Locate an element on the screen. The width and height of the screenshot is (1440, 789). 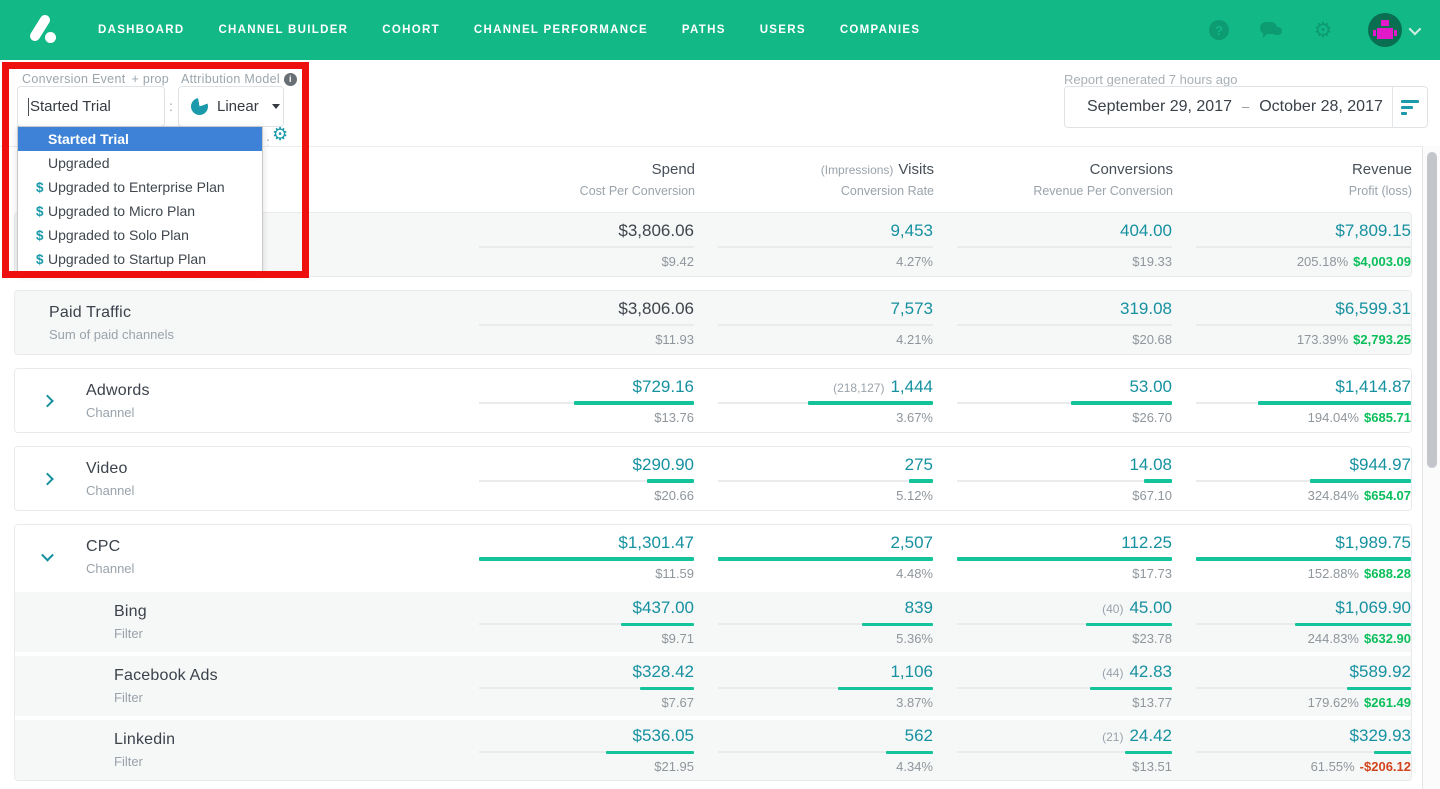
metric-sub: $20.66 is located at coordinates (586, 495).